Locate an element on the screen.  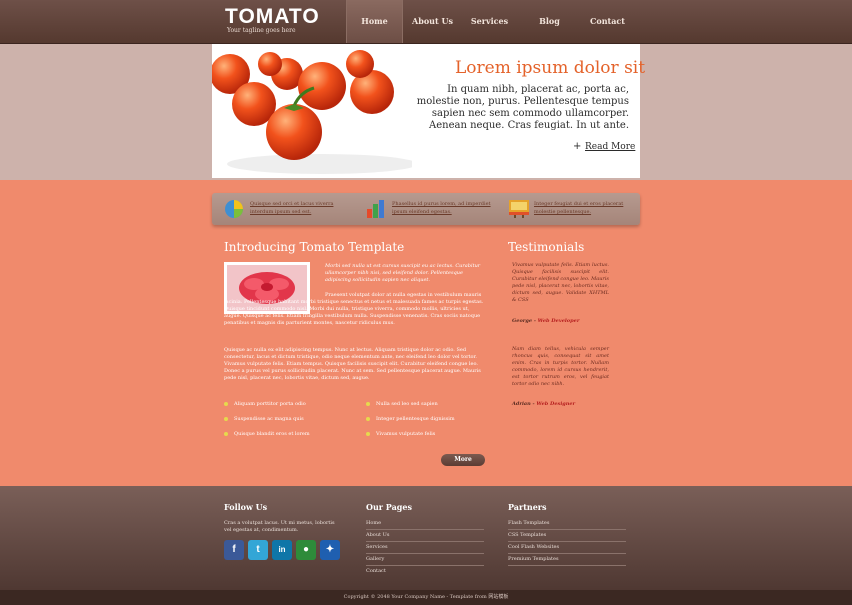
partner-link: Cool Flash Websites is located at coordinates (567, 548).